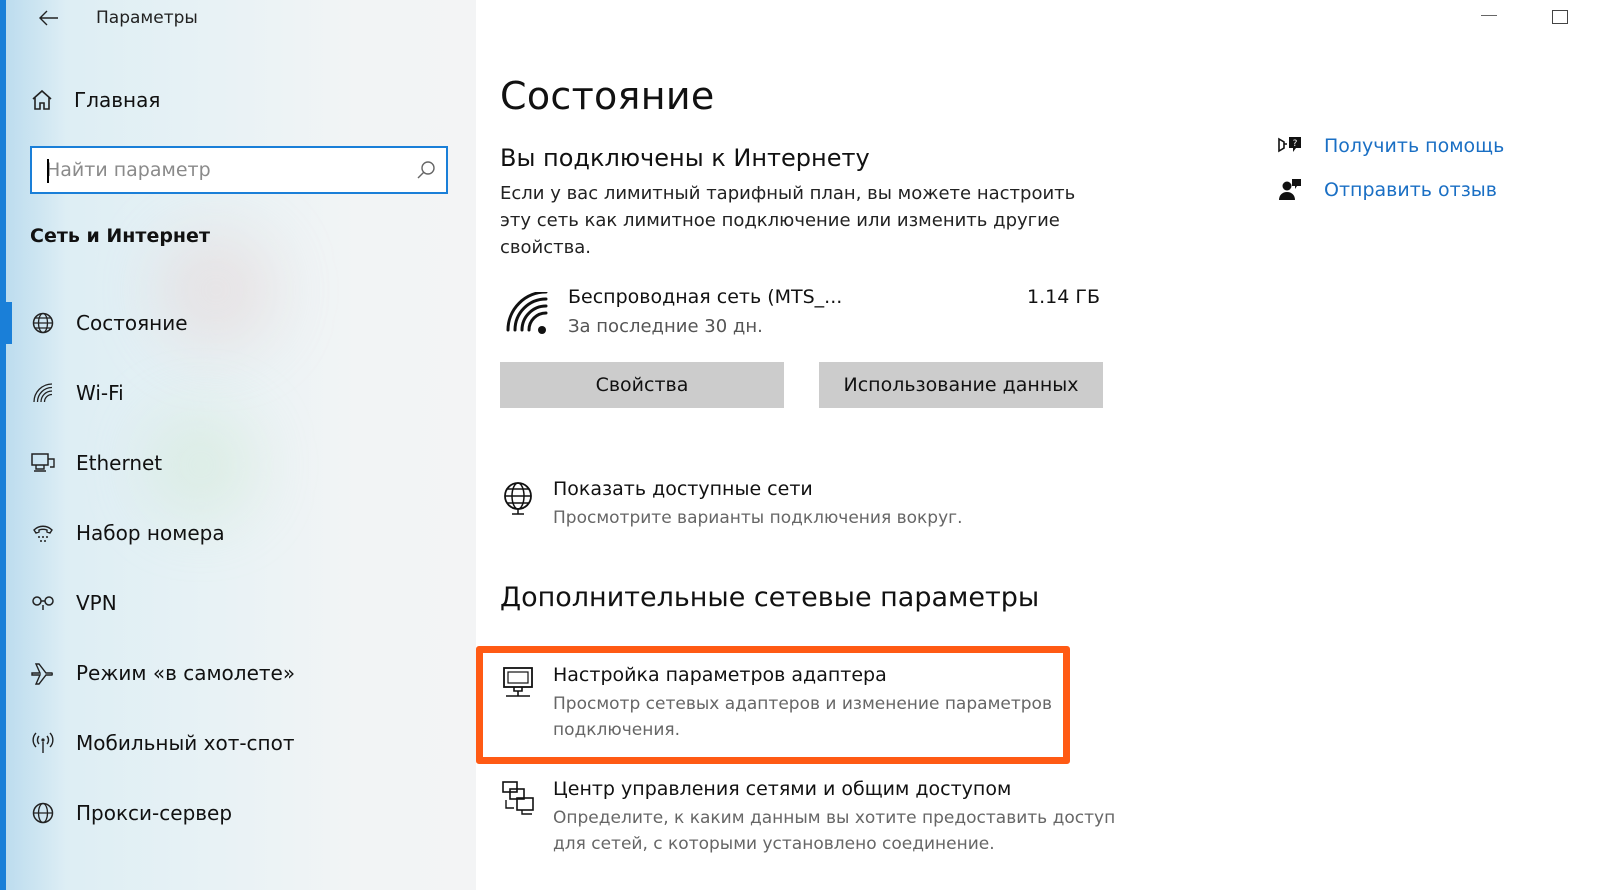 The image size is (1600, 890). I want to click on data-usage-button: Использование данных, so click(961, 385).